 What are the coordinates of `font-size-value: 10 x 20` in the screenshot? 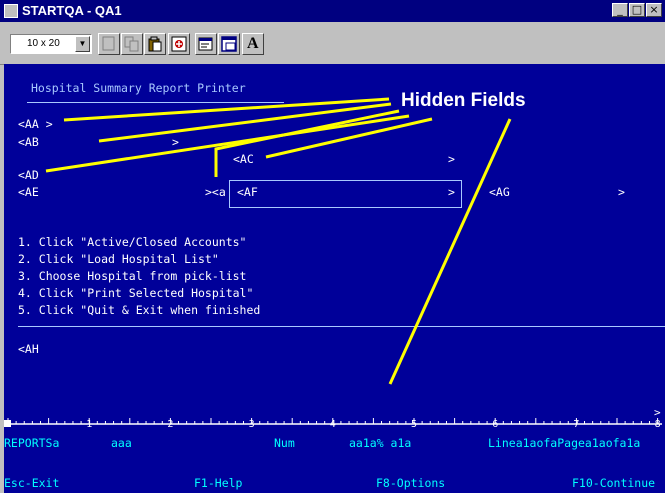 It's located at (43, 43).